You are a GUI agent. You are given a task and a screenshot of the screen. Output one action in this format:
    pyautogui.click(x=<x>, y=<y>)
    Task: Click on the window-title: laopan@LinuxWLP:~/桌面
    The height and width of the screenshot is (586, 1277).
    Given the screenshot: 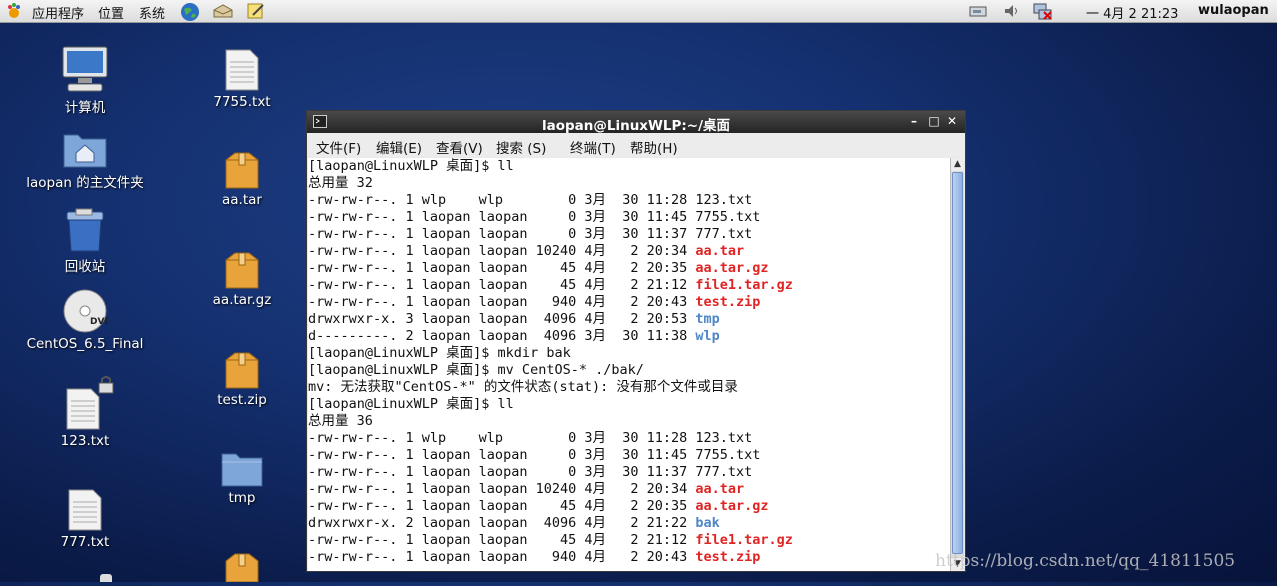 What is the action you would take?
    pyautogui.click(x=636, y=126)
    